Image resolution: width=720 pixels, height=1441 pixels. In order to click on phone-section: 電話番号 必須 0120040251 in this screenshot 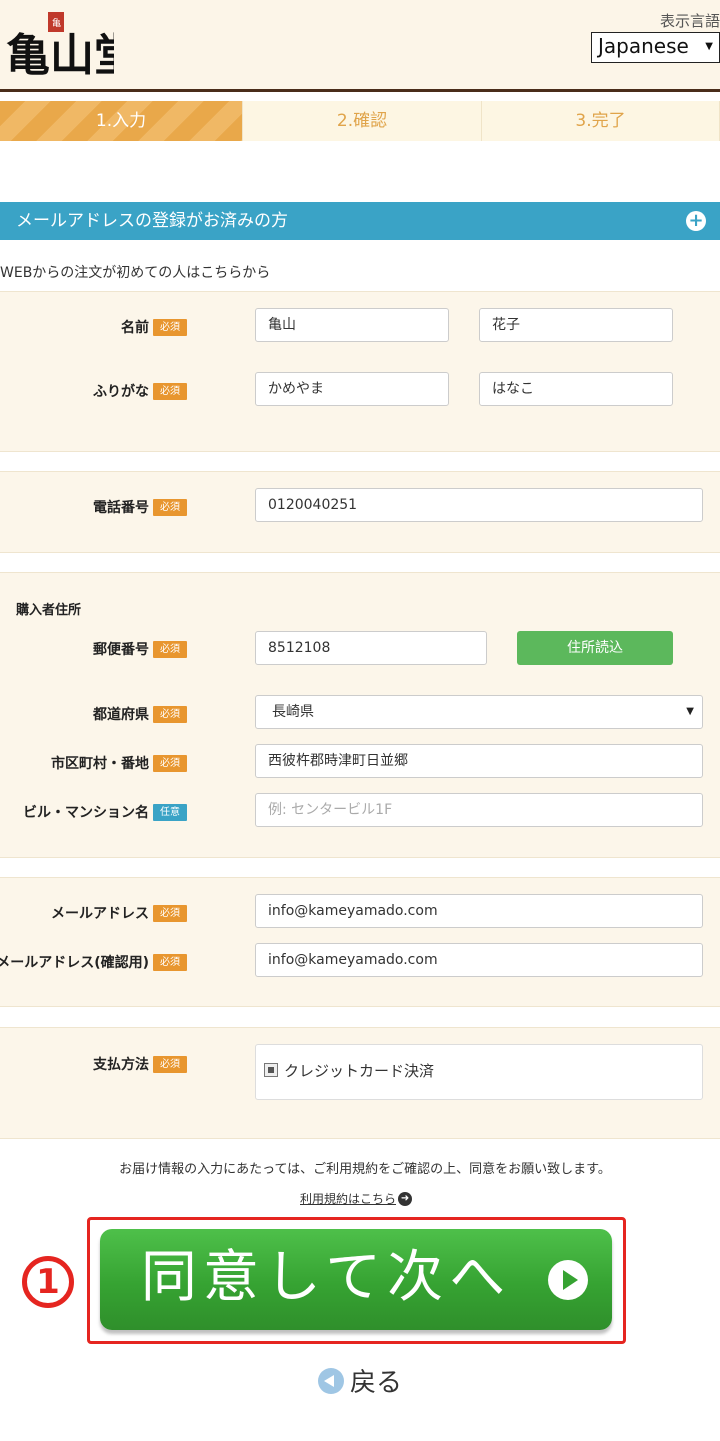, I will do `click(360, 512)`.